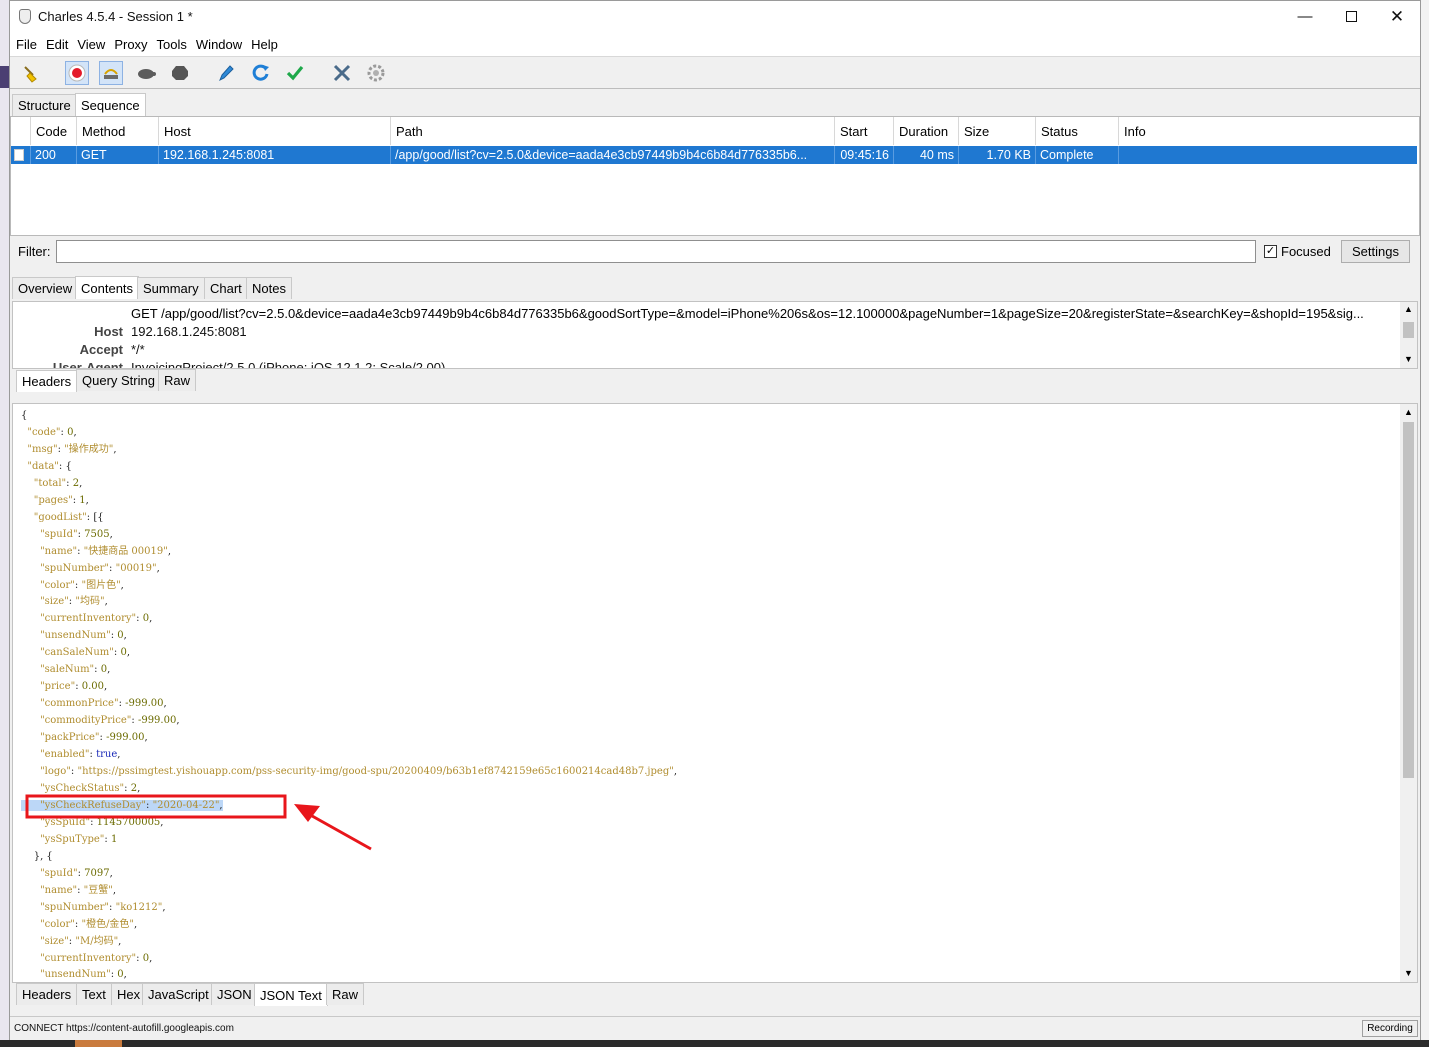  I want to click on column-code: Code, so click(54, 131).